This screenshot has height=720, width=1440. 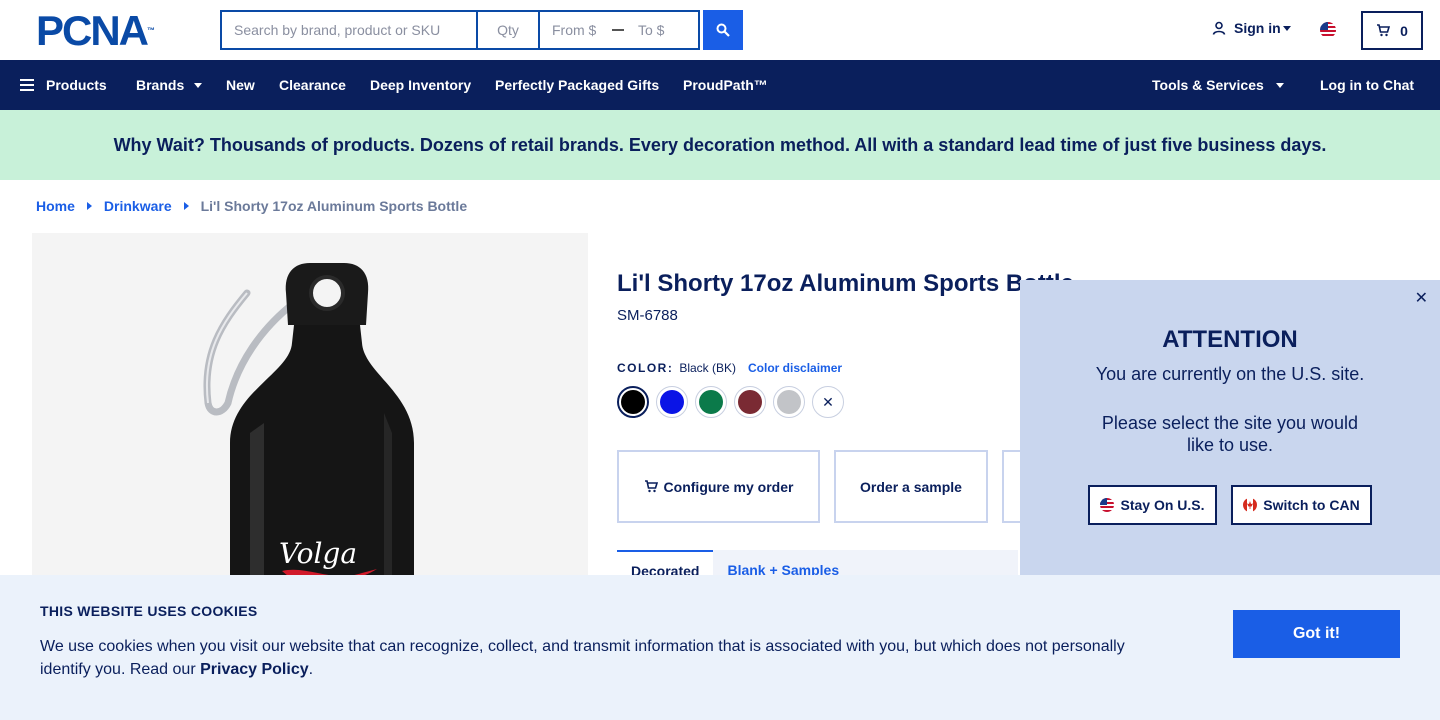 I want to click on order-sample-label: Order a sample, so click(x=911, y=486).